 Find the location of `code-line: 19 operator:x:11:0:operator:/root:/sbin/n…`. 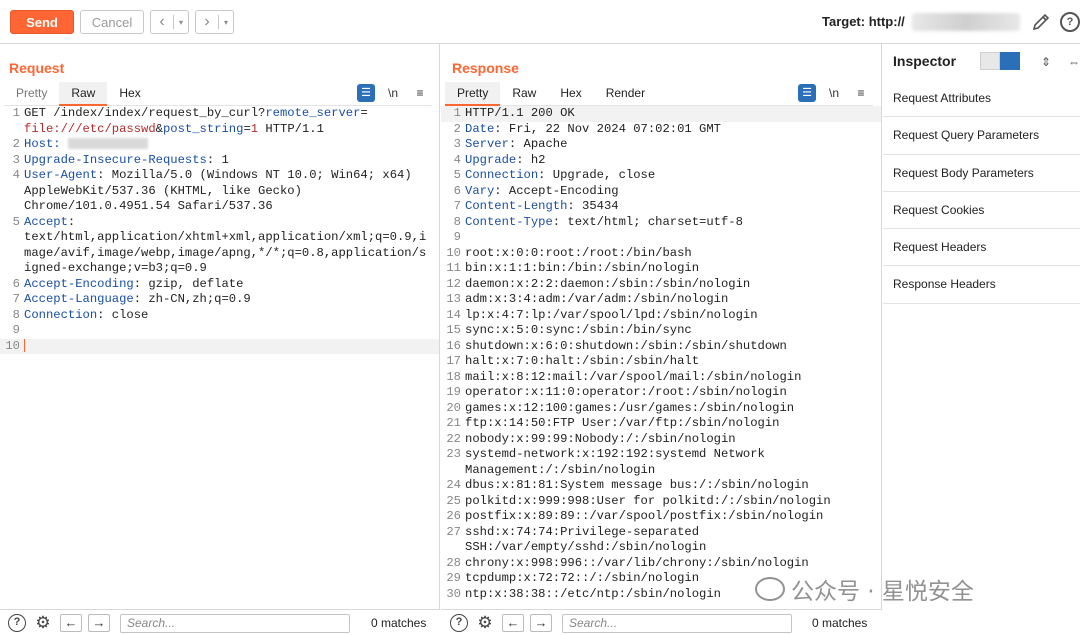

code-line: 19 operator:x:11:0:operator:/root:/sbin/n… is located at coordinates (661, 393).